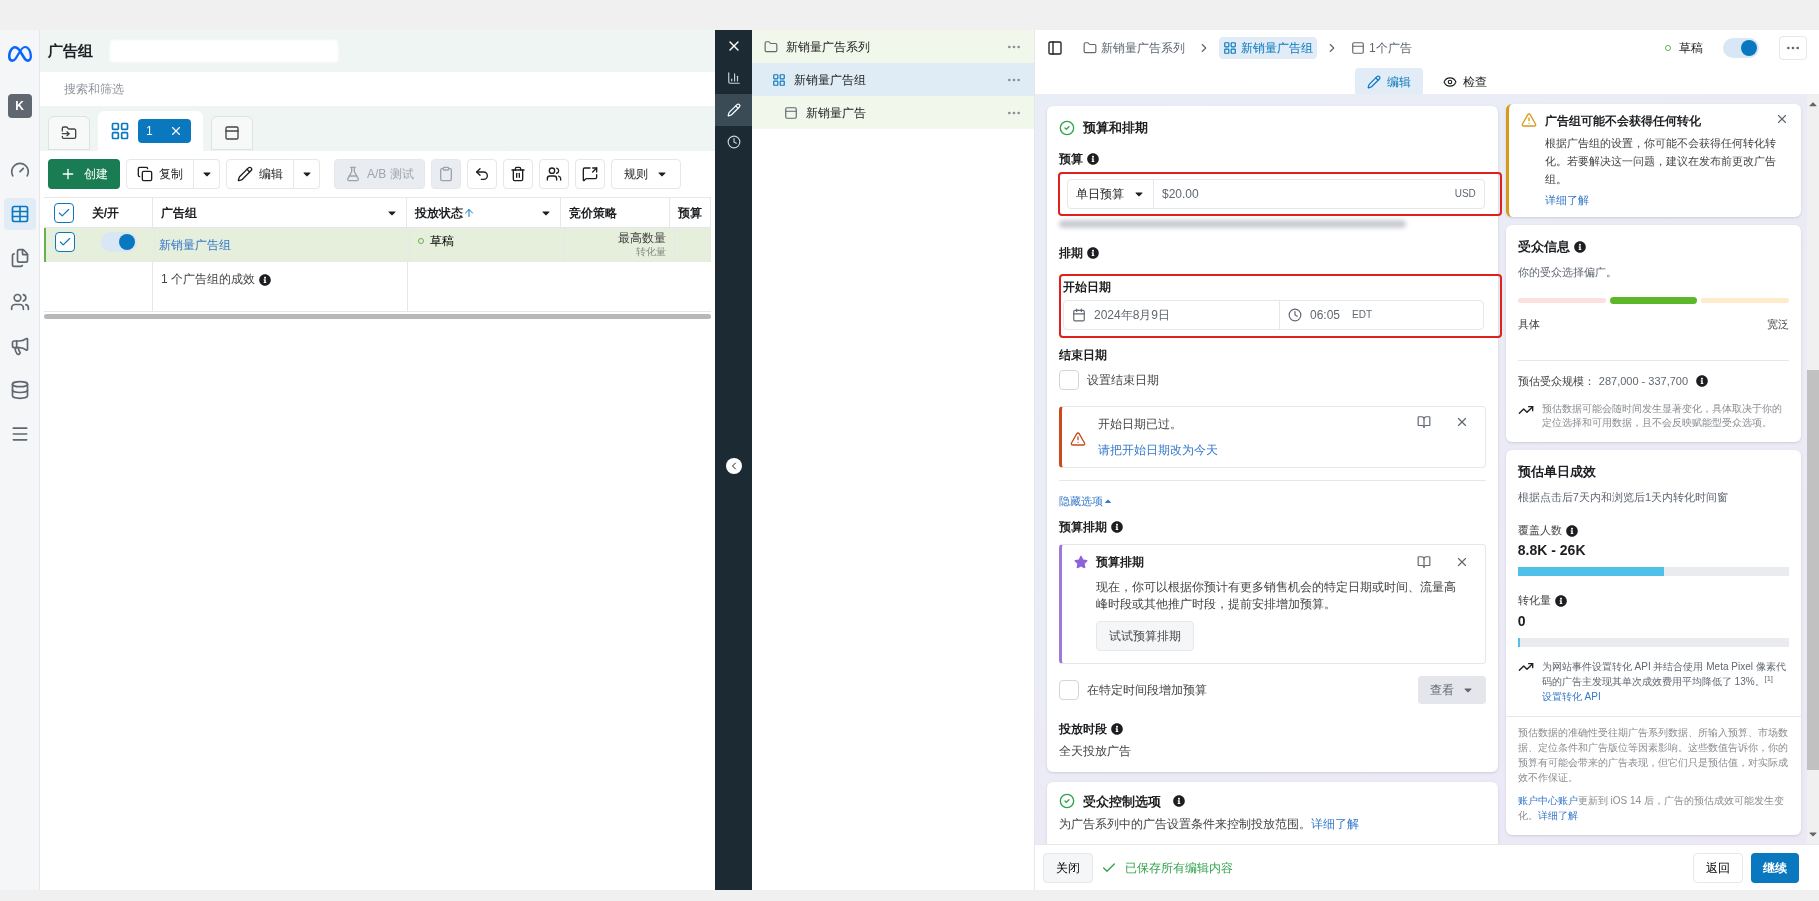  What do you see at coordinates (1055, 48) in the screenshot?
I see `panel-icon` at bounding box center [1055, 48].